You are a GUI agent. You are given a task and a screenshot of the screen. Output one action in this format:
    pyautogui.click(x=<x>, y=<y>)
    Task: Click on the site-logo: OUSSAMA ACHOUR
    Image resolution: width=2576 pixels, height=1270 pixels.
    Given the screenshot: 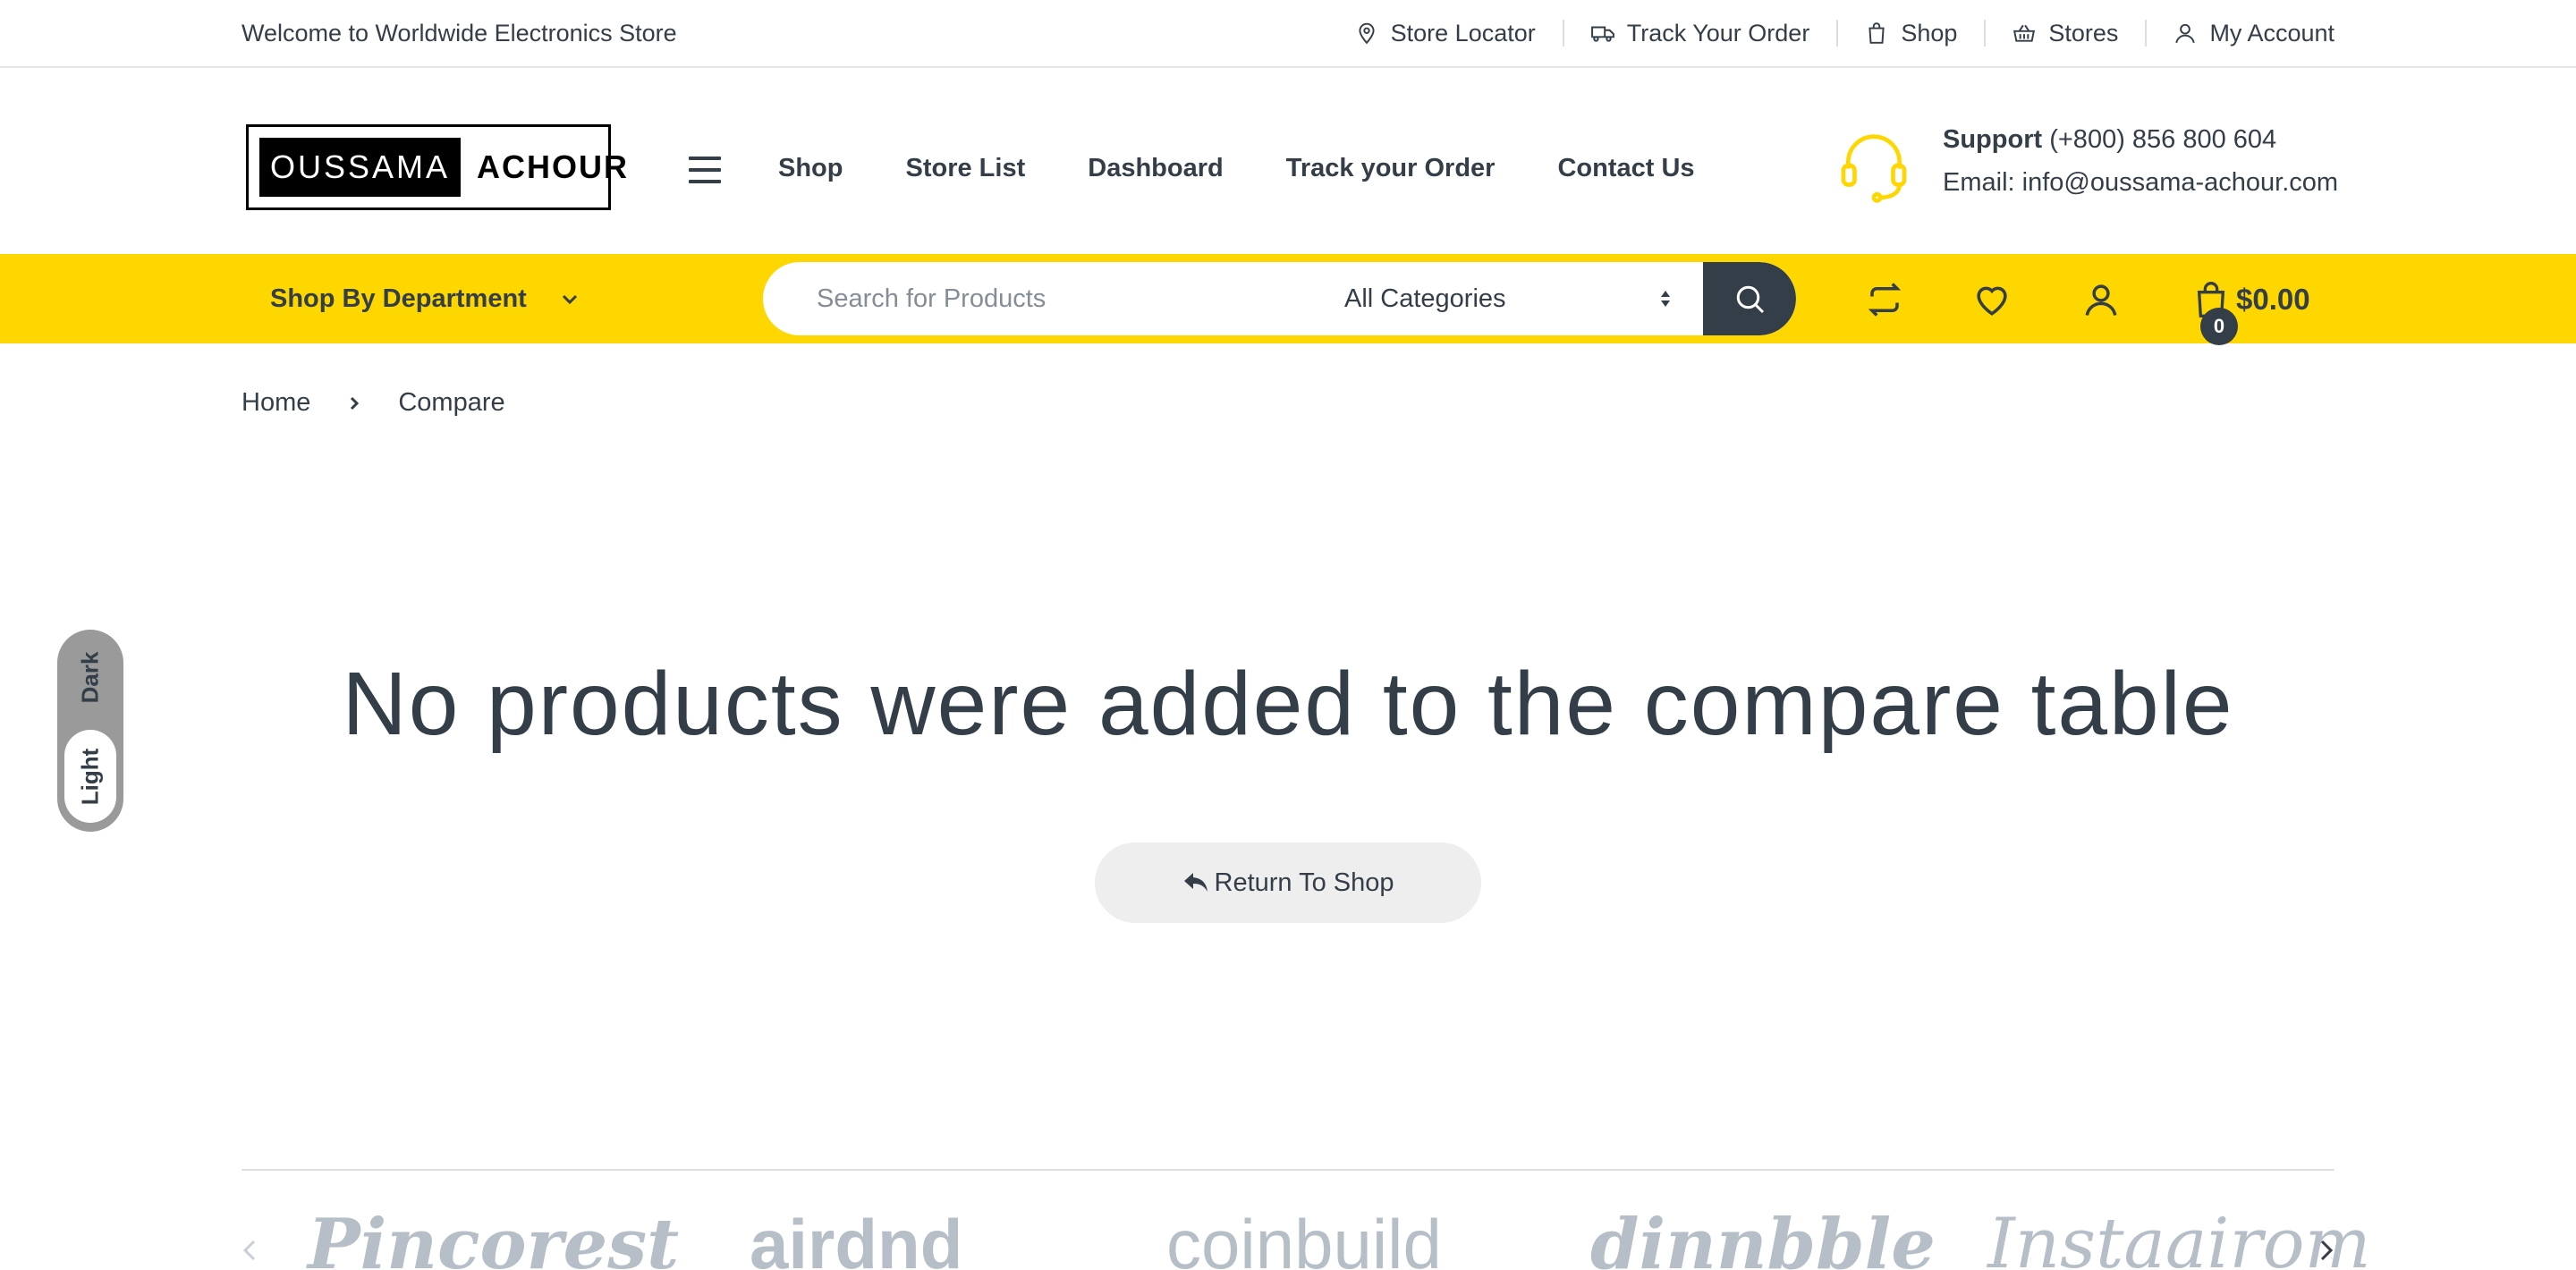 What is the action you would take?
    pyautogui.click(x=436, y=167)
    